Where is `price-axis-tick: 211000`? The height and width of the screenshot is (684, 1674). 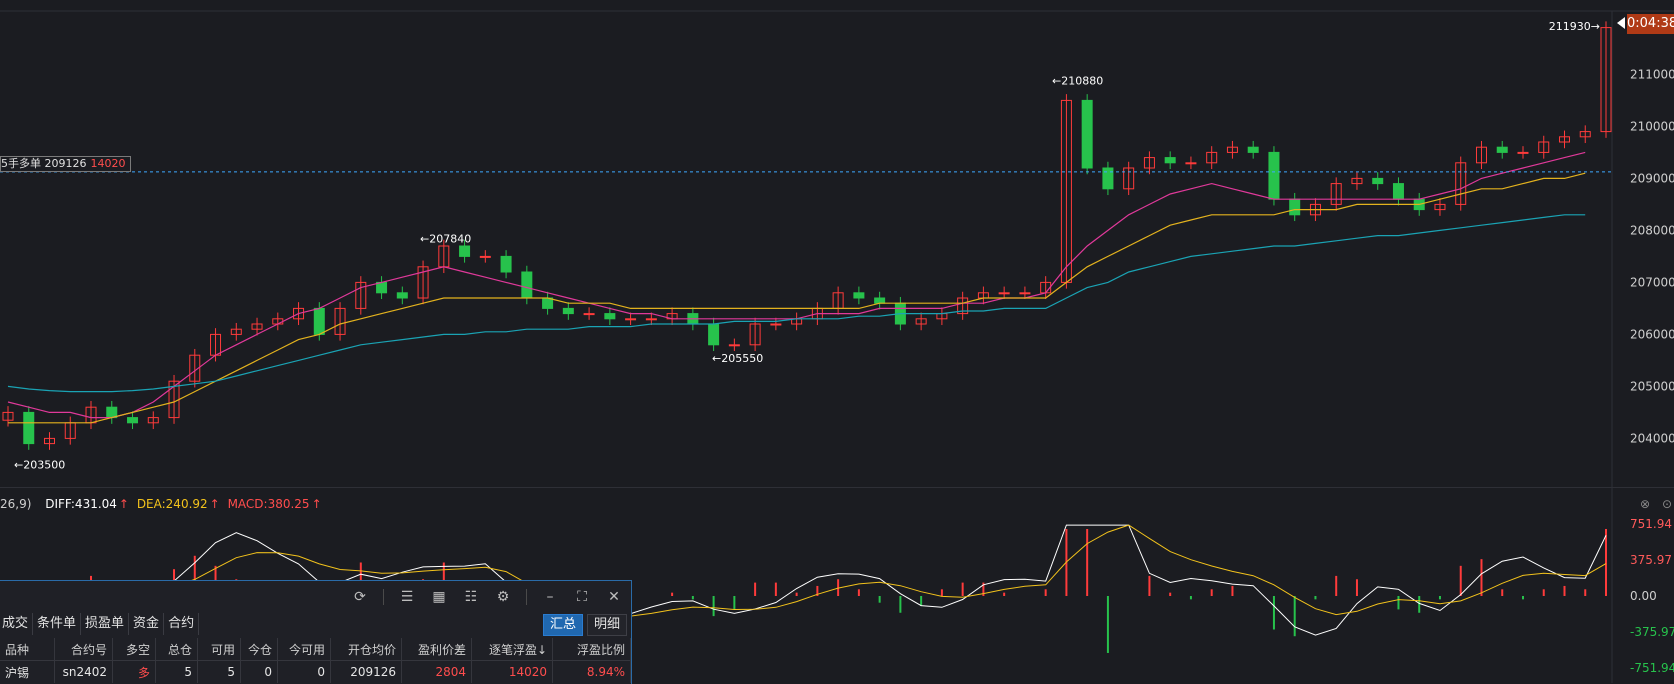 price-axis-tick: 211000 is located at coordinates (1652, 74).